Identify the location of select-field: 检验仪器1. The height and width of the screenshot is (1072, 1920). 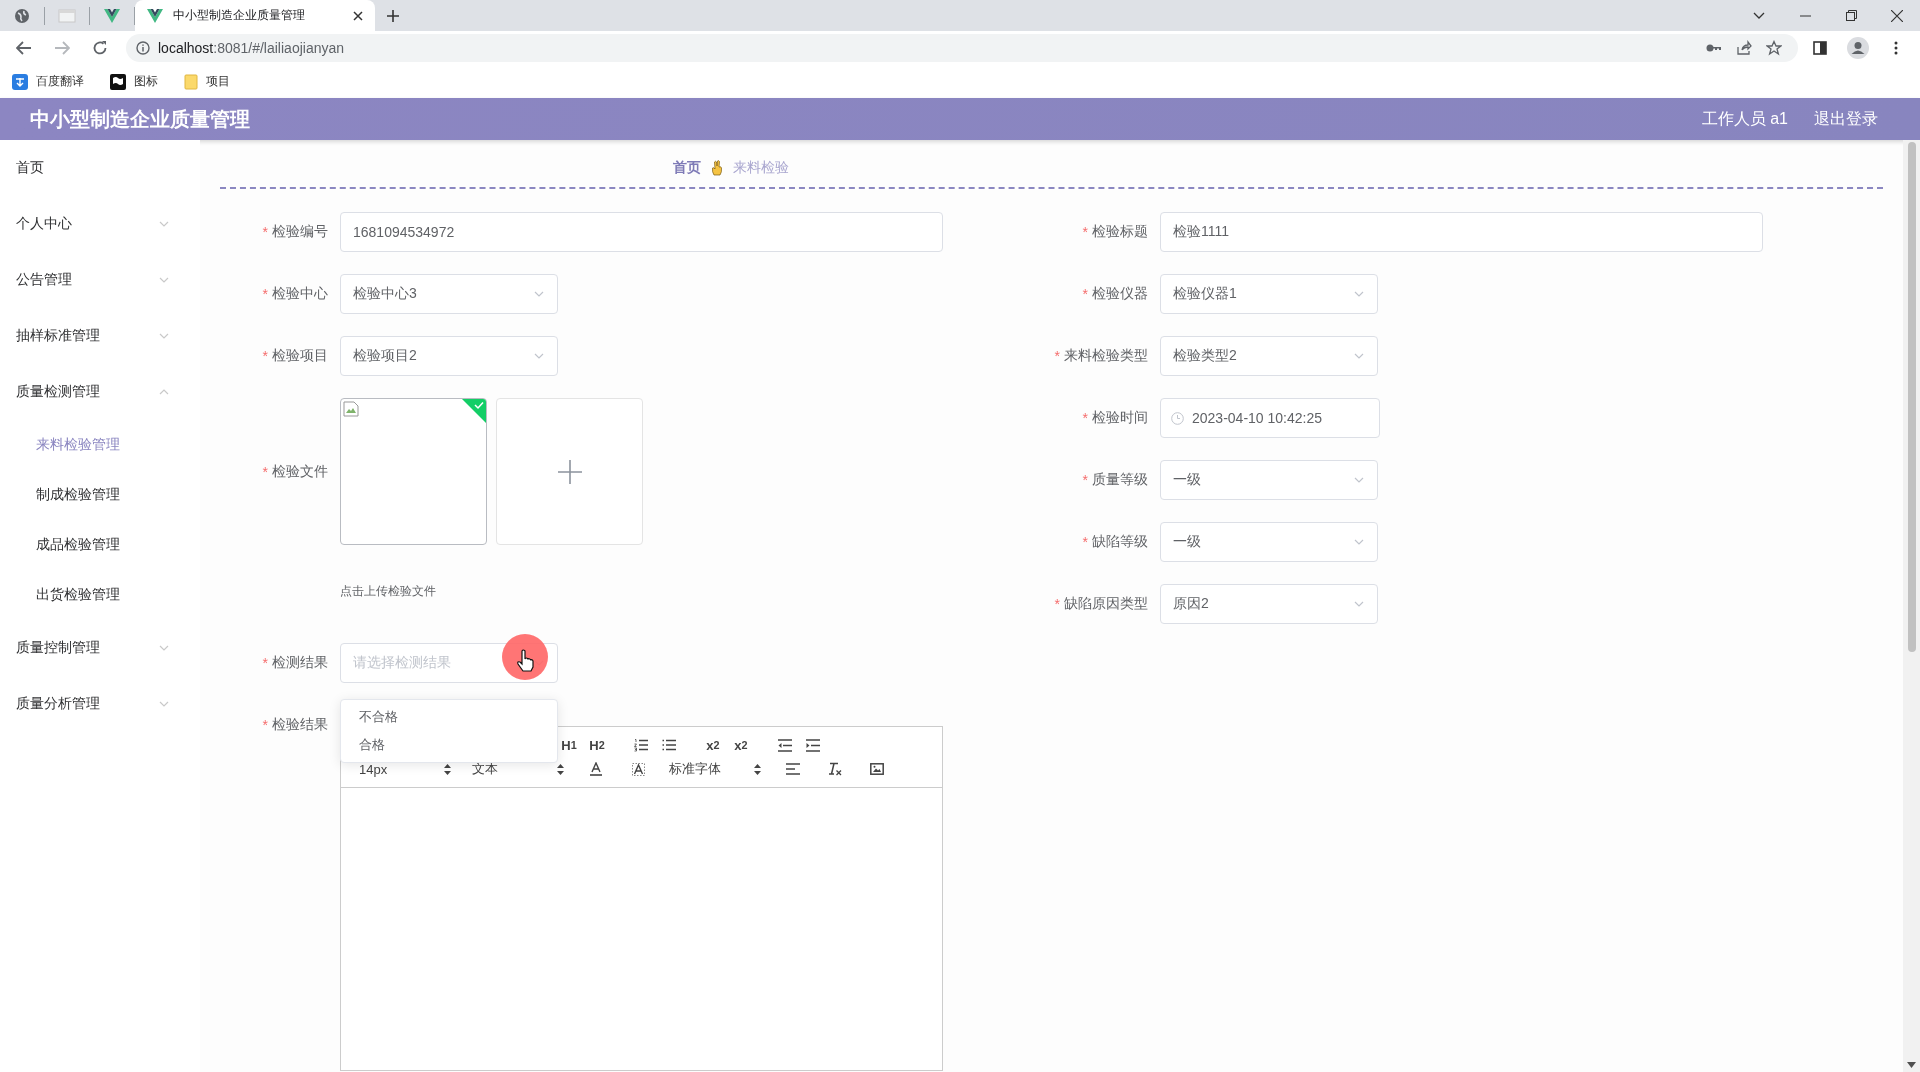
(1269, 294).